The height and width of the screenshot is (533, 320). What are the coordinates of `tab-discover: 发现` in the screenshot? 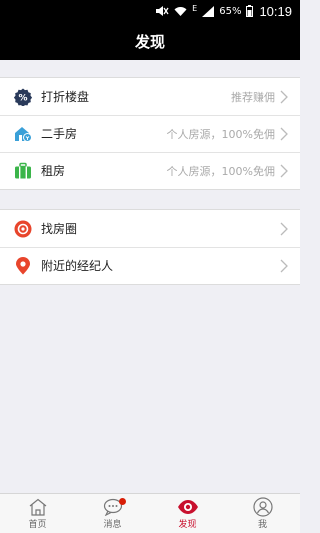 It's located at (187, 513).